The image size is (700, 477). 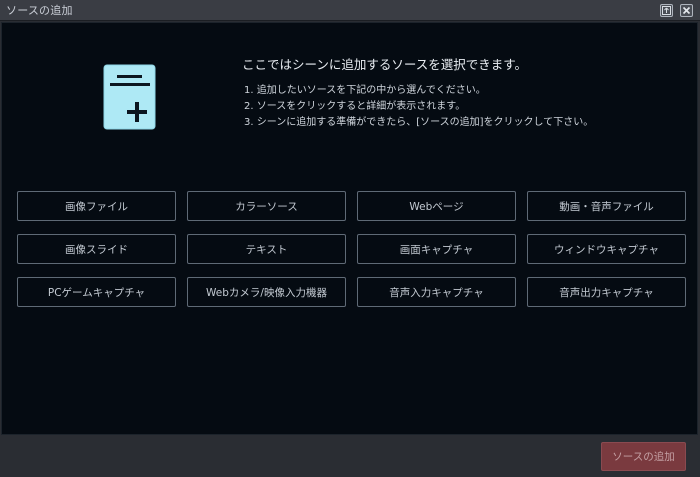 What do you see at coordinates (350, 10) in the screenshot?
I see `title-bar: ソースの追加` at bounding box center [350, 10].